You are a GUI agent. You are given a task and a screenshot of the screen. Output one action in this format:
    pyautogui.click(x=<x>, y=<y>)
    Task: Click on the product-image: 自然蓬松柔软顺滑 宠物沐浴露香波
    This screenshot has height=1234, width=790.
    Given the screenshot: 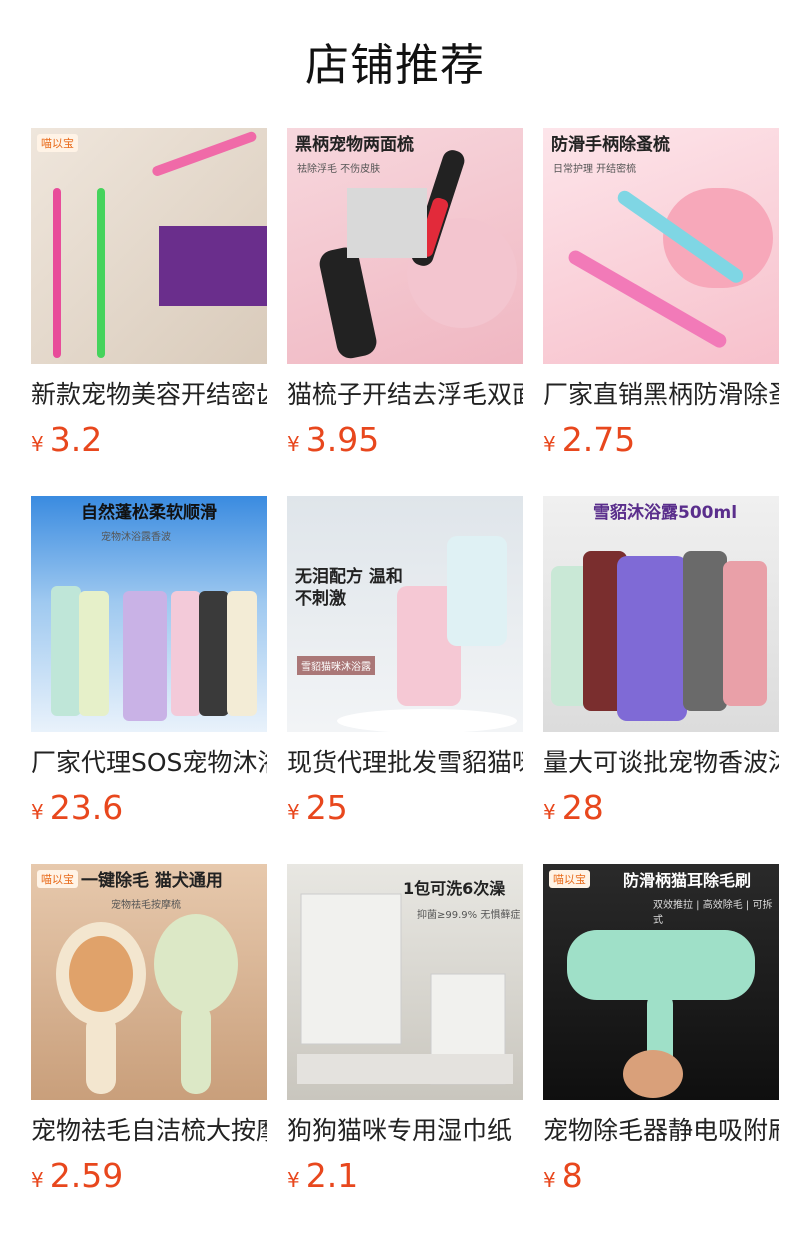 What is the action you would take?
    pyautogui.click(x=149, y=614)
    